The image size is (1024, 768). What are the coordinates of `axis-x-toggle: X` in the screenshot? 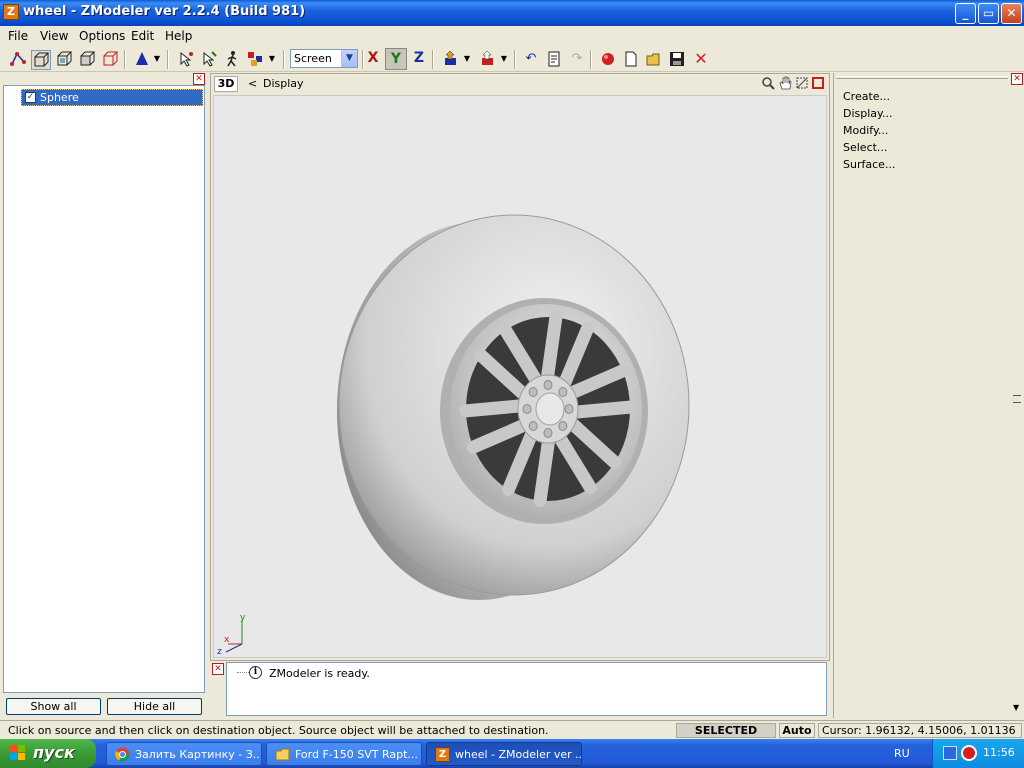 It's located at (373, 59).